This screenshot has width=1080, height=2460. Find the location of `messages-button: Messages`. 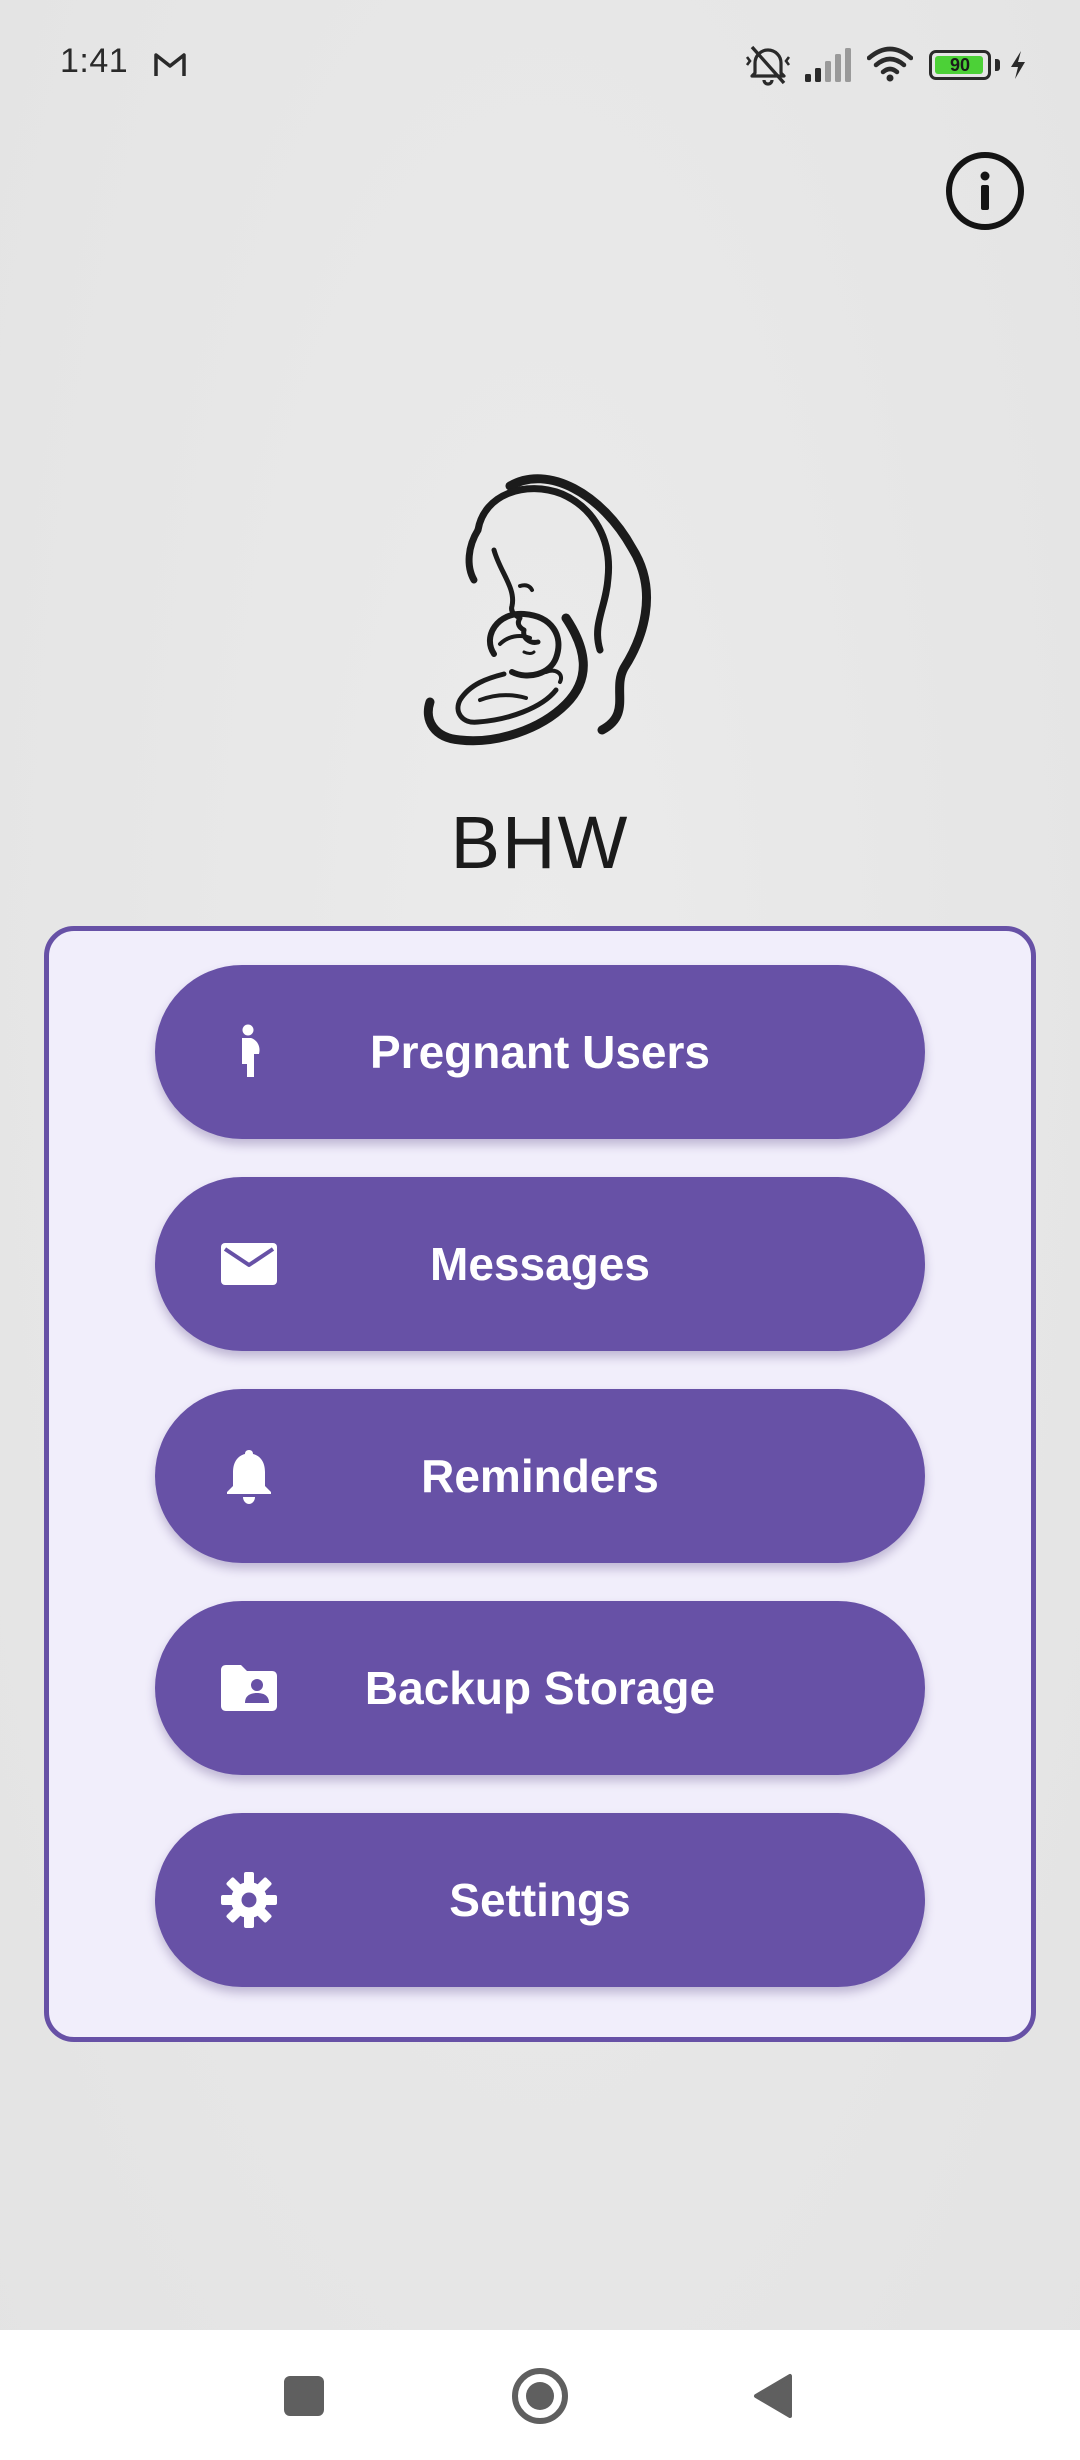

messages-button: Messages is located at coordinates (540, 1264).